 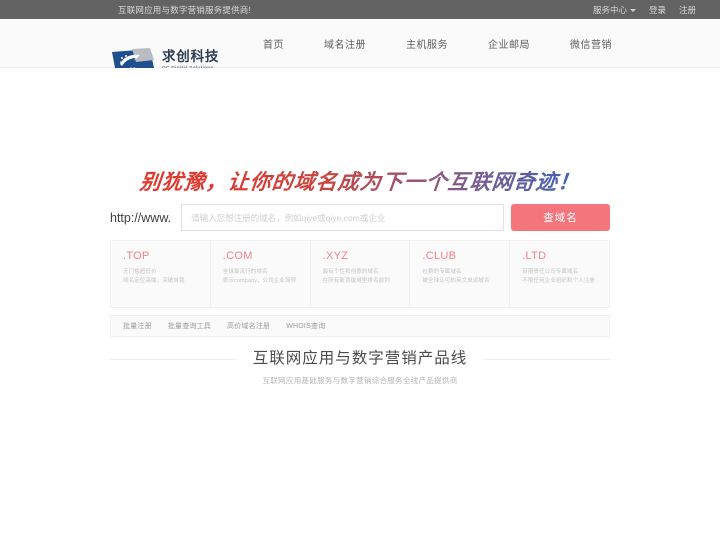 I want to click on tld-card-com: .COM 全球最流行的域名 表示company，公司企业简称, so click(x=261, y=274).